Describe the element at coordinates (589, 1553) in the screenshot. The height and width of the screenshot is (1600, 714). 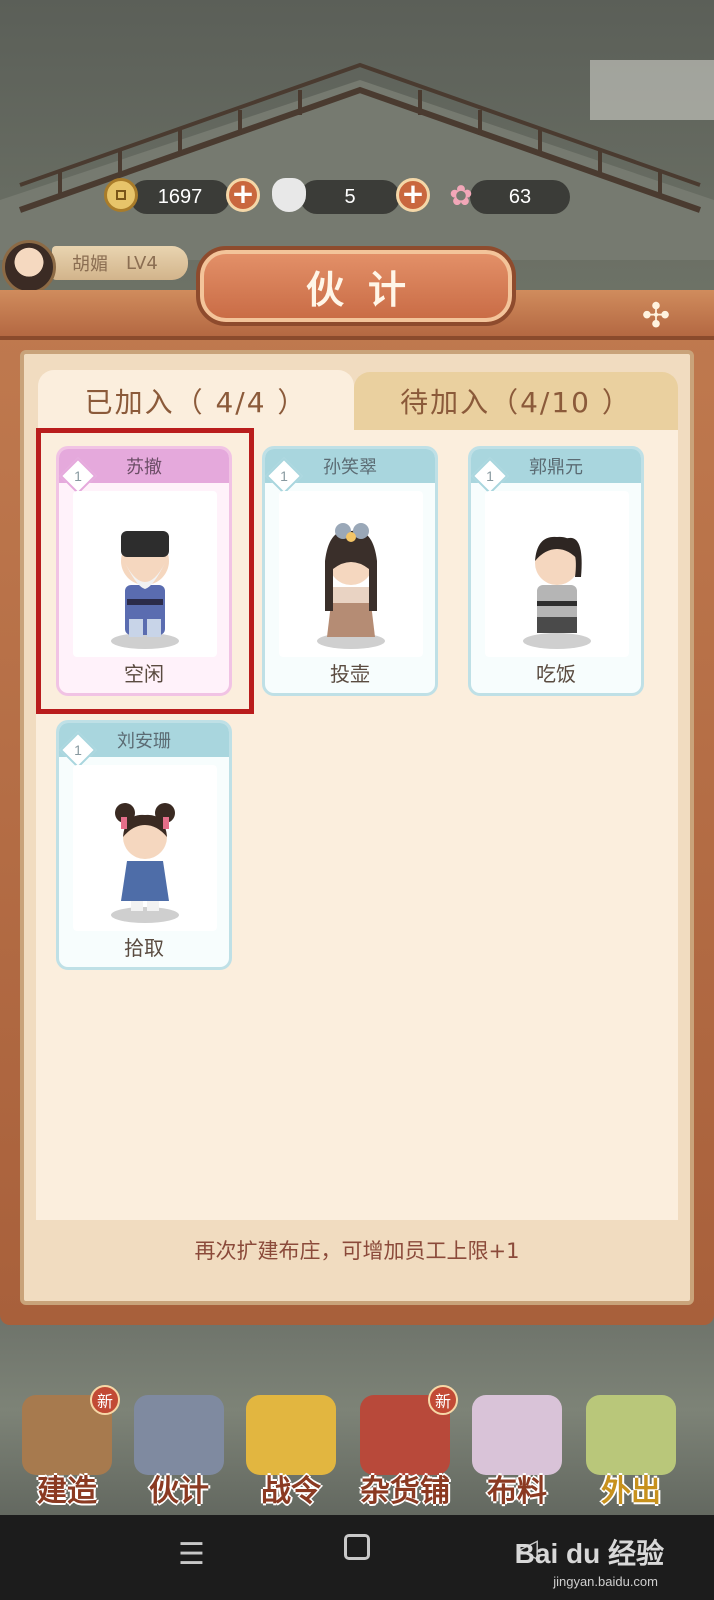
I see `watermark-logo: Bai du 经验` at that location.